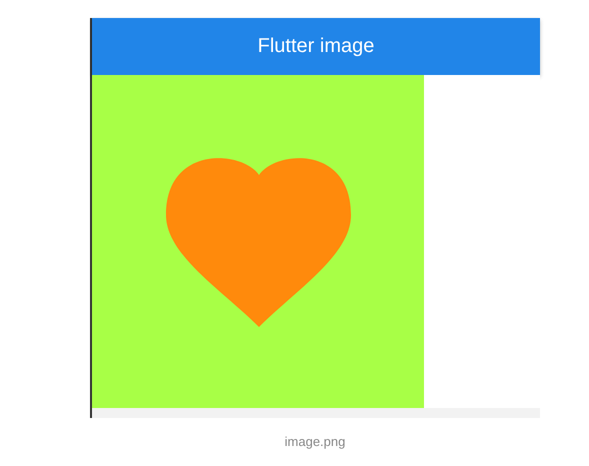  Describe the element at coordinates (315, 441) in the screenshot. I see `image-caption: image.png` at that location.